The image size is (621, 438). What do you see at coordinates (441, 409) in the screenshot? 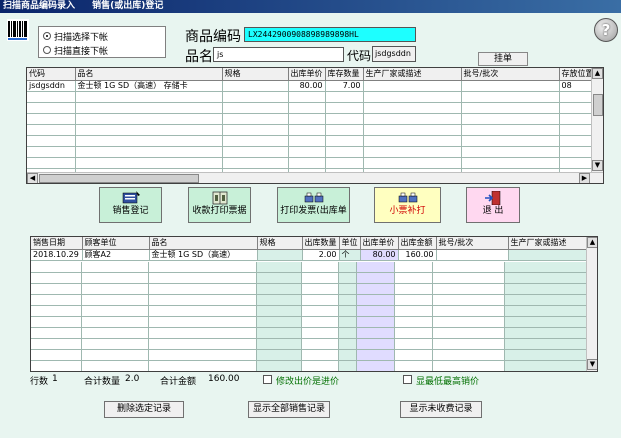
I see `show-unpaid-button: 显示未收费记录` at bounding box center [441, 409].